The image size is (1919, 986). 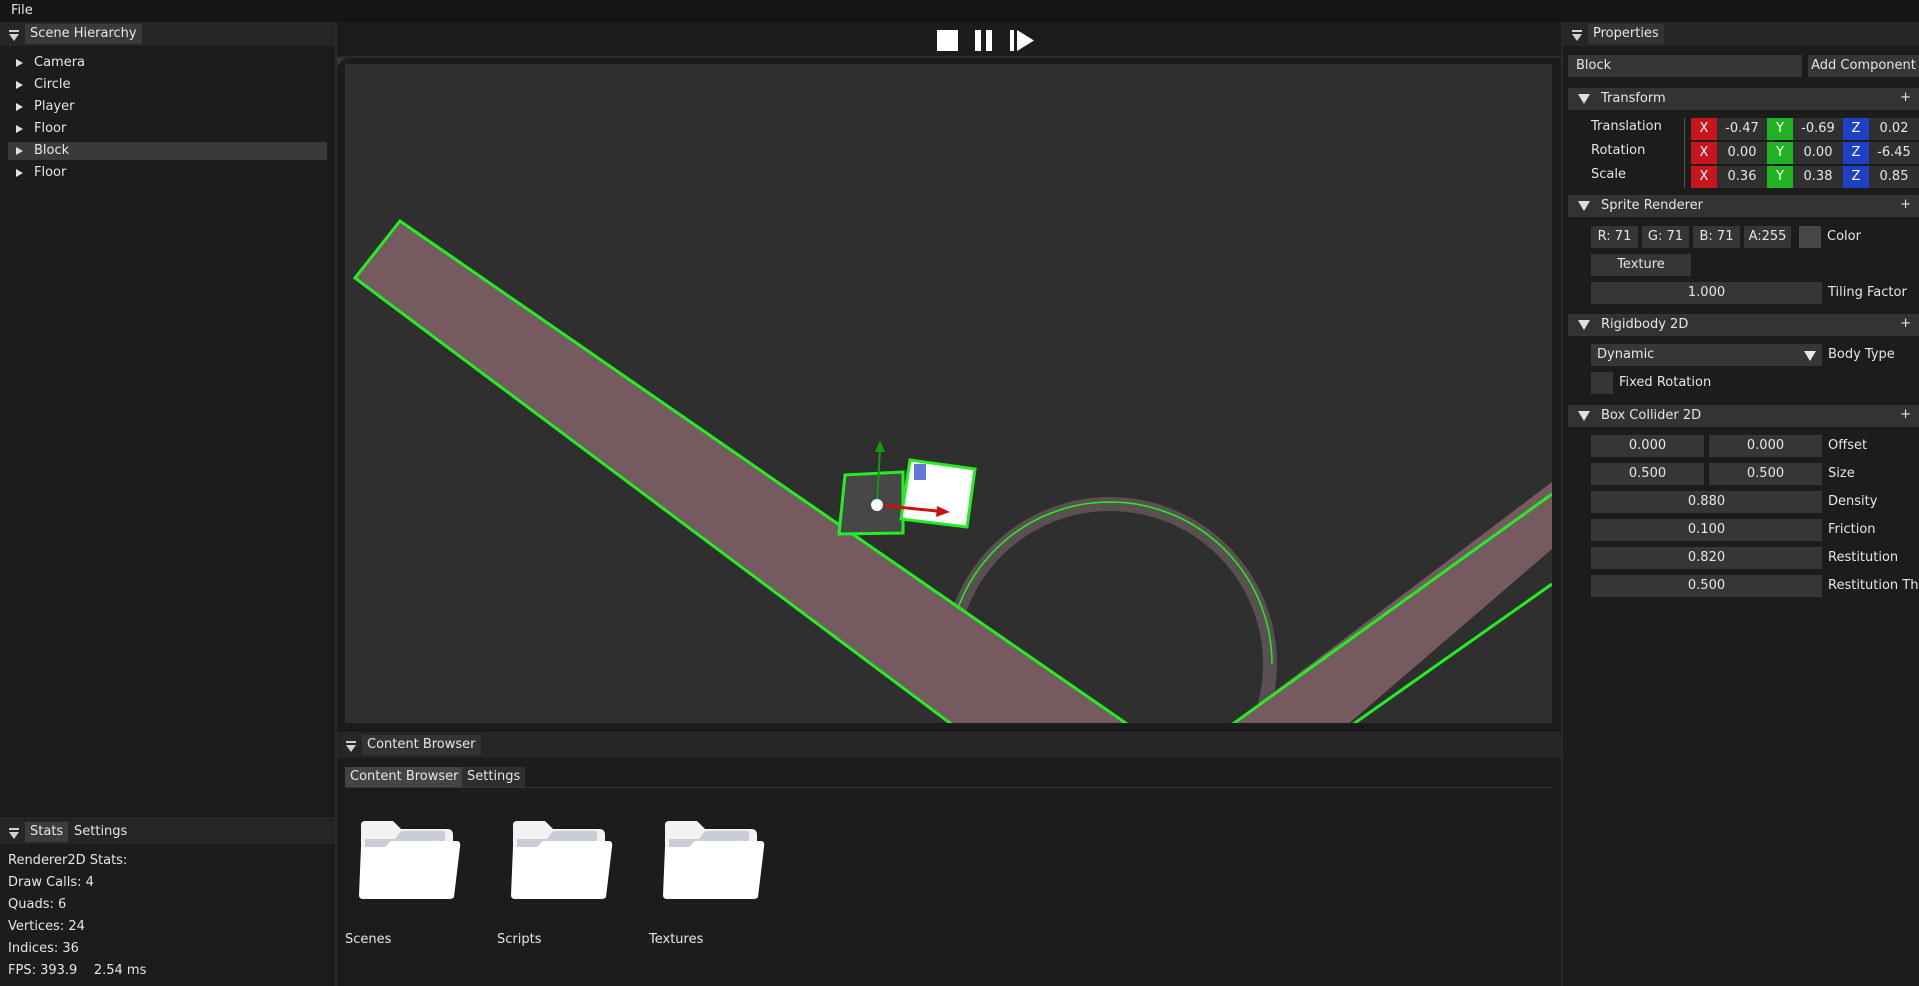 What do you see at coordinates (1704, 153) in the screenshot?
I see `rotation-x-reset: X` at bounding box center [1704, 153].